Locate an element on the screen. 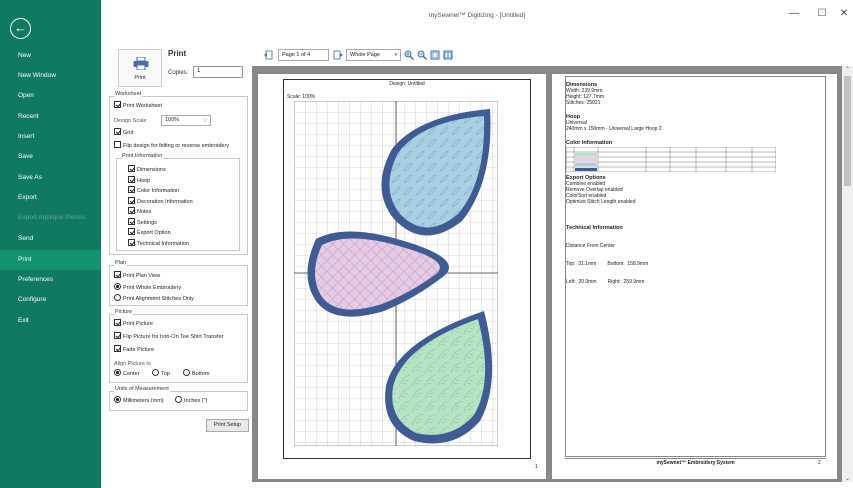  grid-checkbox: Grid is located at coordinates (123, 133).